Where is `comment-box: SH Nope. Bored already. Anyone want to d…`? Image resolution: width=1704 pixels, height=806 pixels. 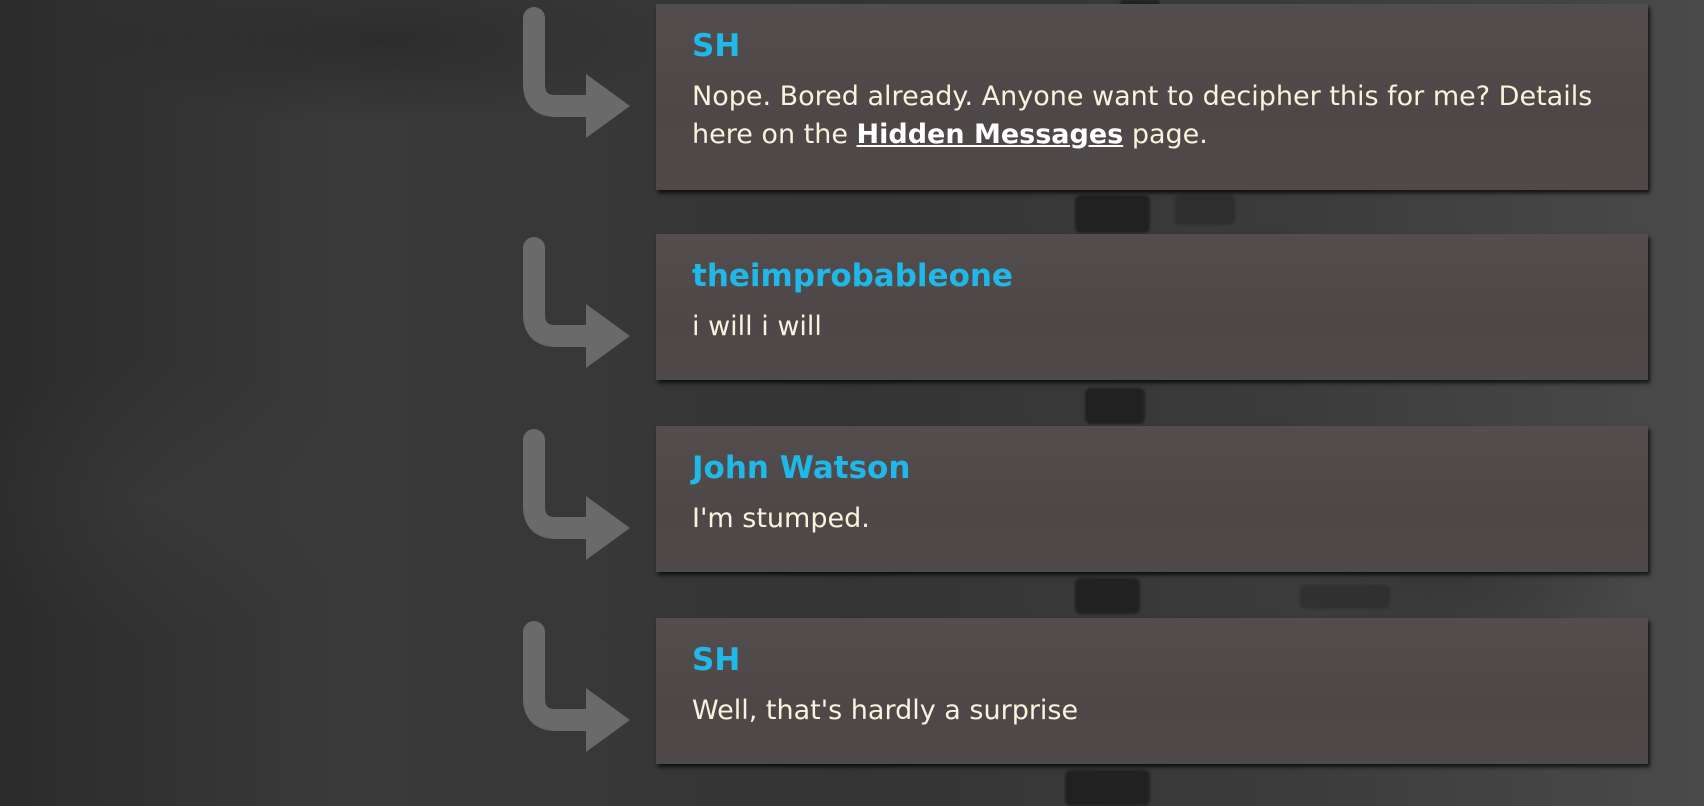
comment-box: SH Nope. Bored already. Anyone want to d… is located at coordinates (1152, 97).